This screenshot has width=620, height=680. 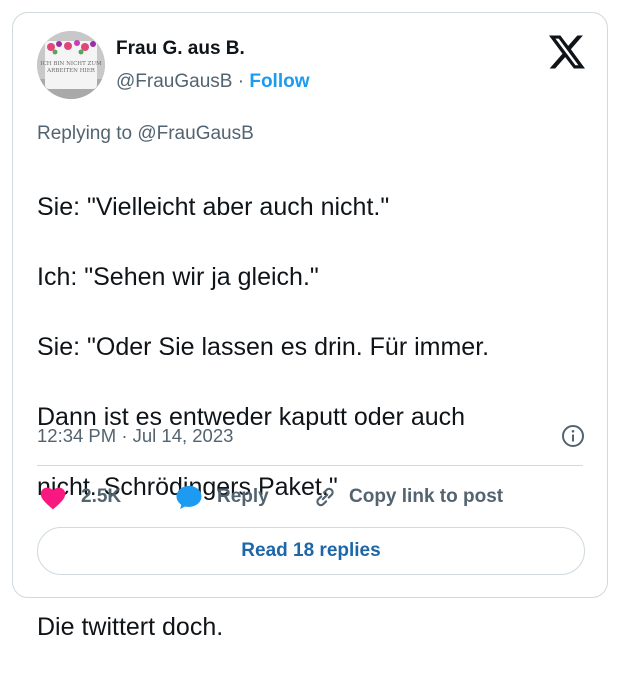 I want to click on tweet-line: Die twittert doch., so click(x=130, y=627).